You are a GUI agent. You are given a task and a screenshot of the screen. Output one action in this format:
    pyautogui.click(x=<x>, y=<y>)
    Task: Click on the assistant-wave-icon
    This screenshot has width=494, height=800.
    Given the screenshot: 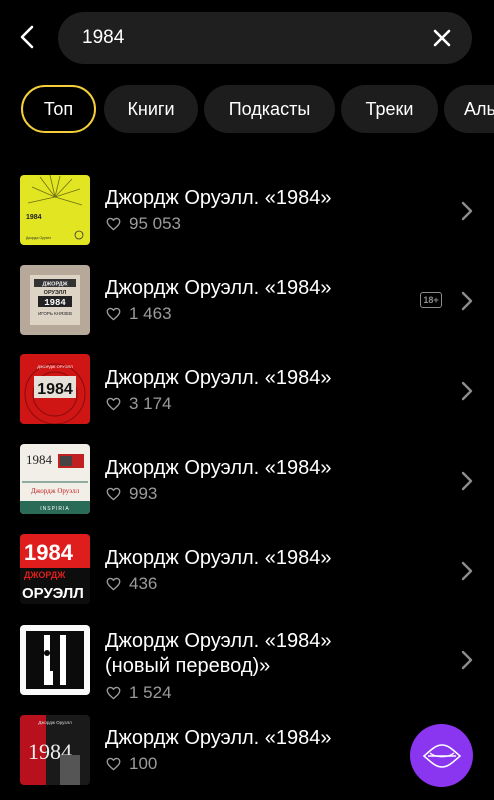 What is the action you would take?
    pyautogui.click(x=441, y=755)
    